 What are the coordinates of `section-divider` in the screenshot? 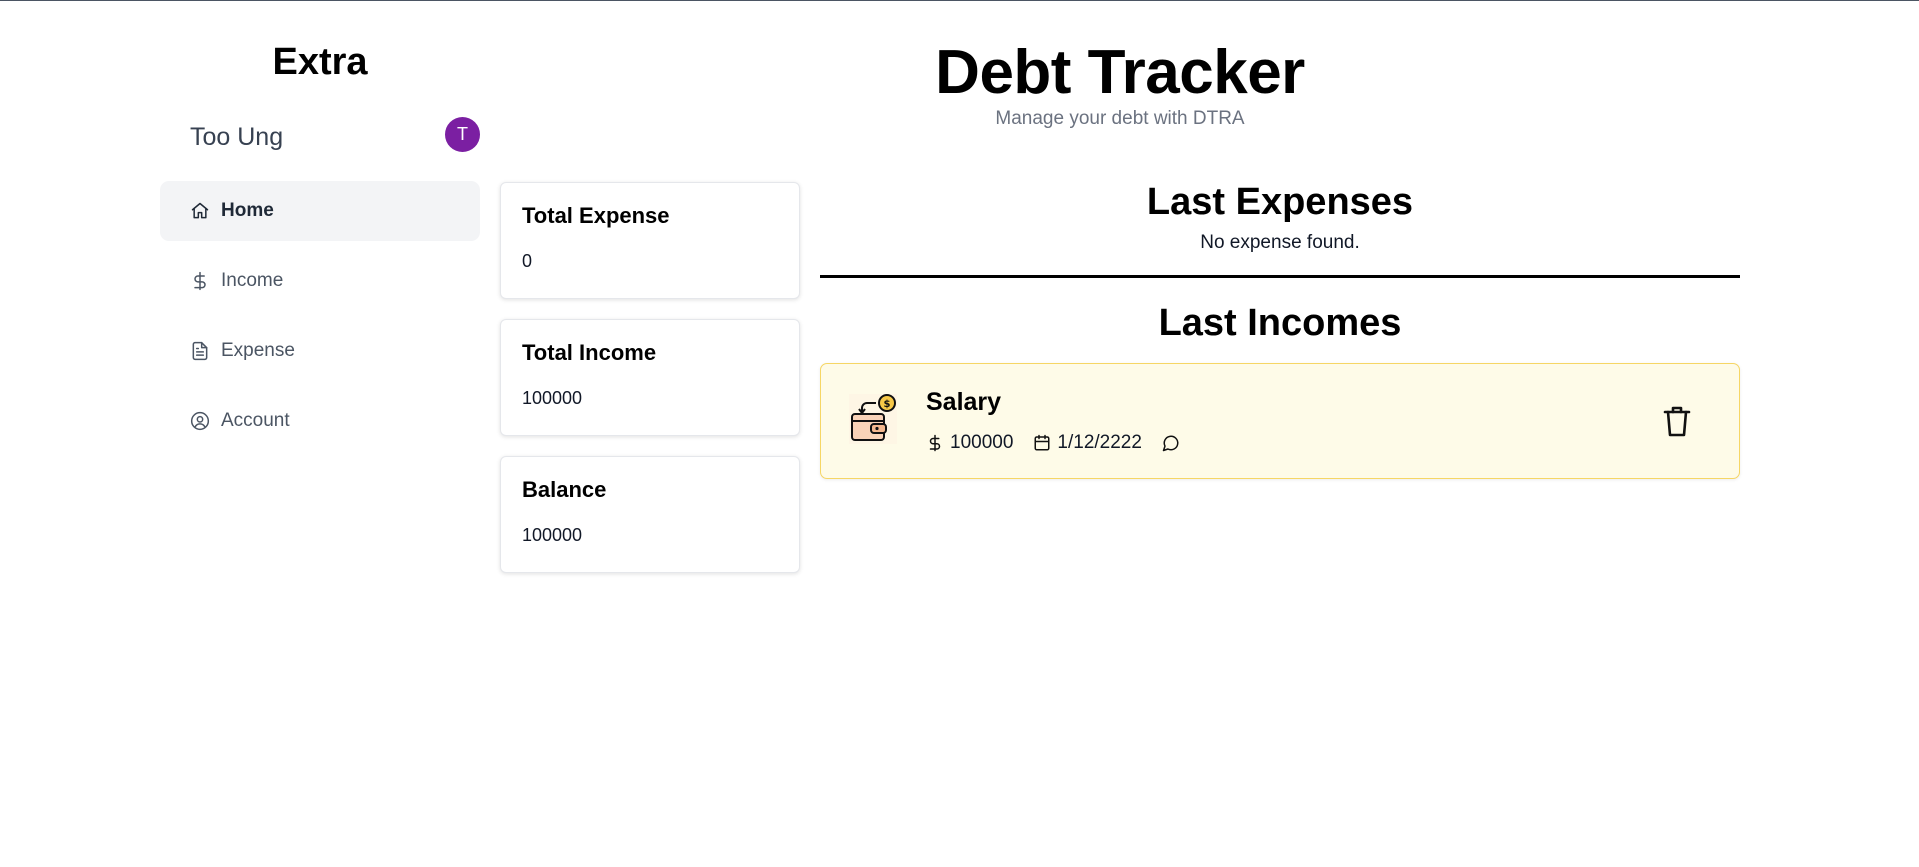 It's located at (1280, 276).